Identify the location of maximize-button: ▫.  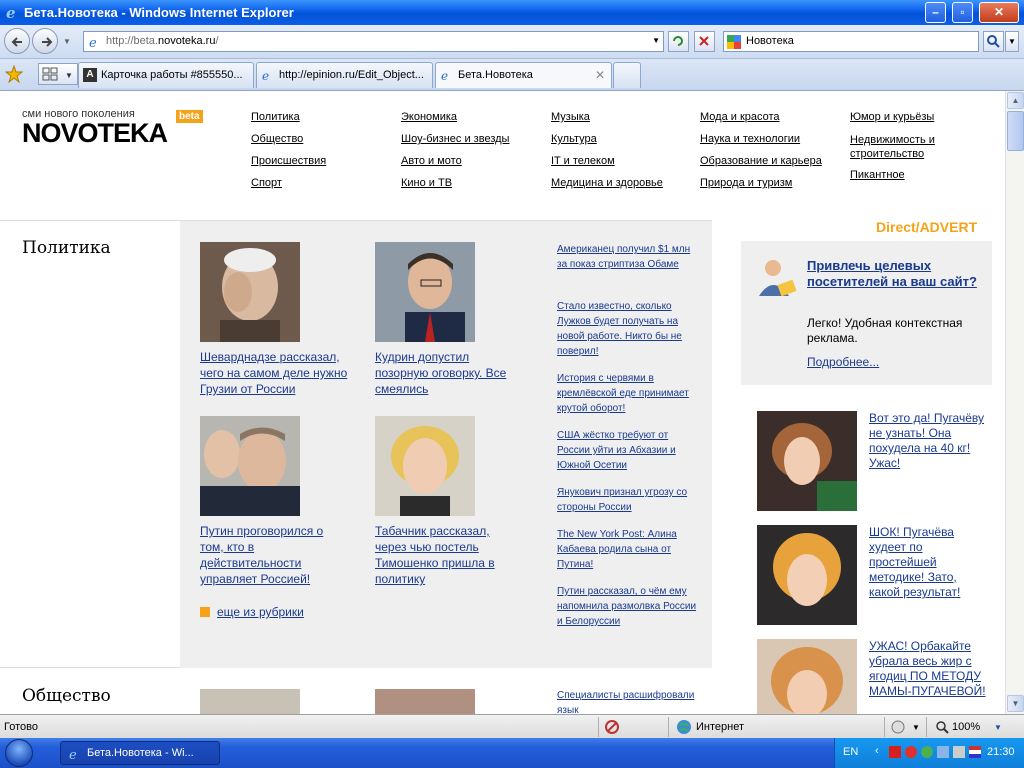
(962, 12).